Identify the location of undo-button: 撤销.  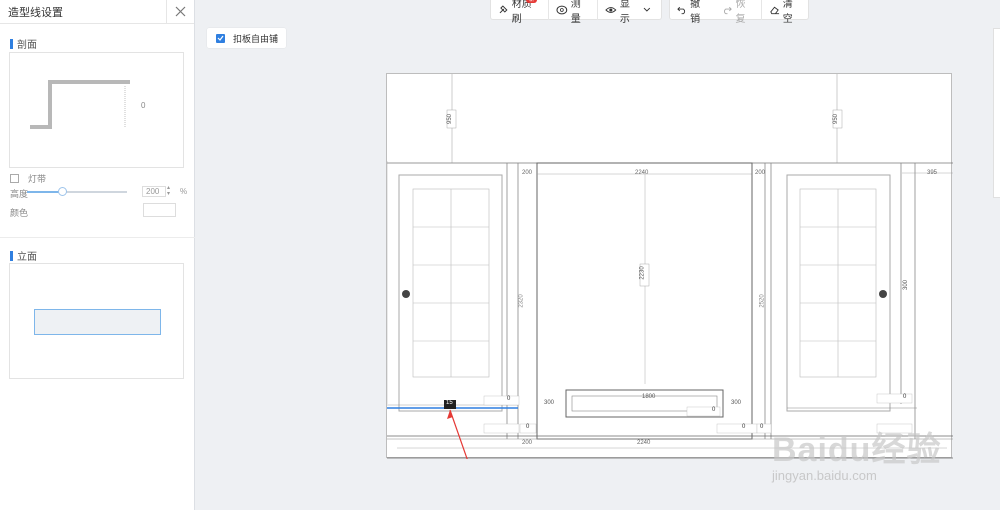
(692, 12).